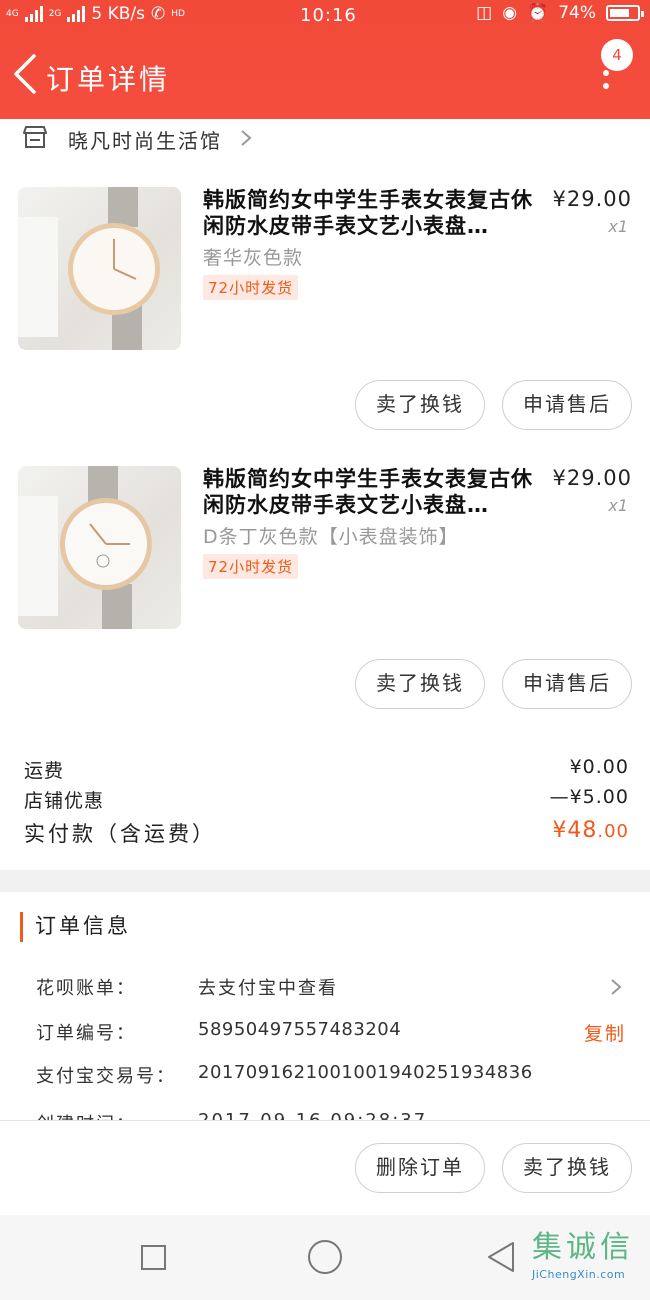 The height and width of the screenshot is (1300, 650). I want to click on order-number: 58950497557483204, so click(300, 1029).